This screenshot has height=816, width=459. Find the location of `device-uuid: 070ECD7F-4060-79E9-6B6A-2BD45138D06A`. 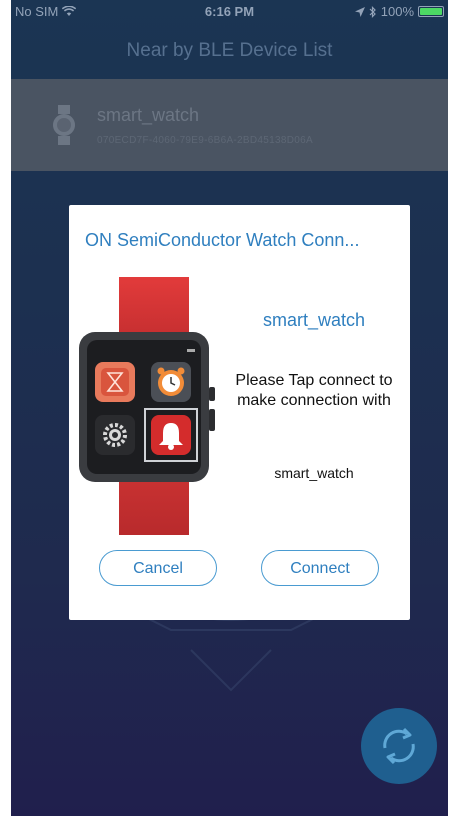

device-uuid: 070ECD7F-4060-79E9-6B6A-2BD45138D06A is located at coordinates (205, 140).